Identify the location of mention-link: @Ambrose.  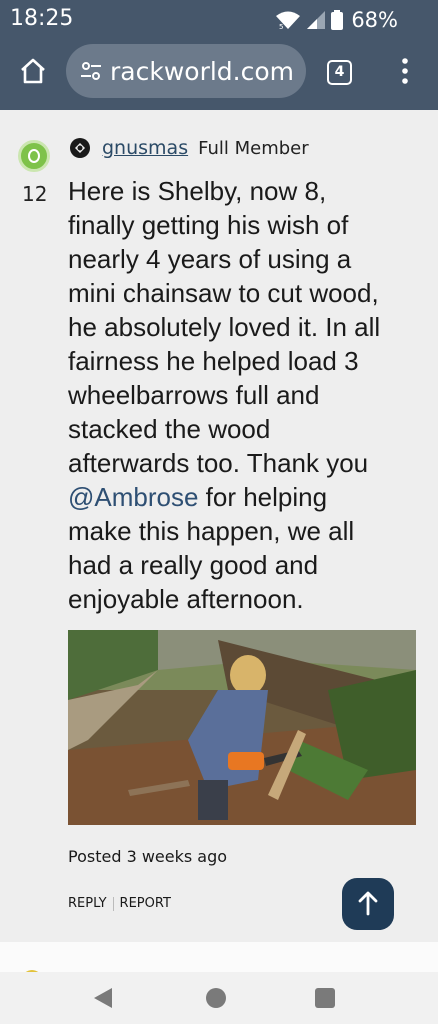
(133, 497).